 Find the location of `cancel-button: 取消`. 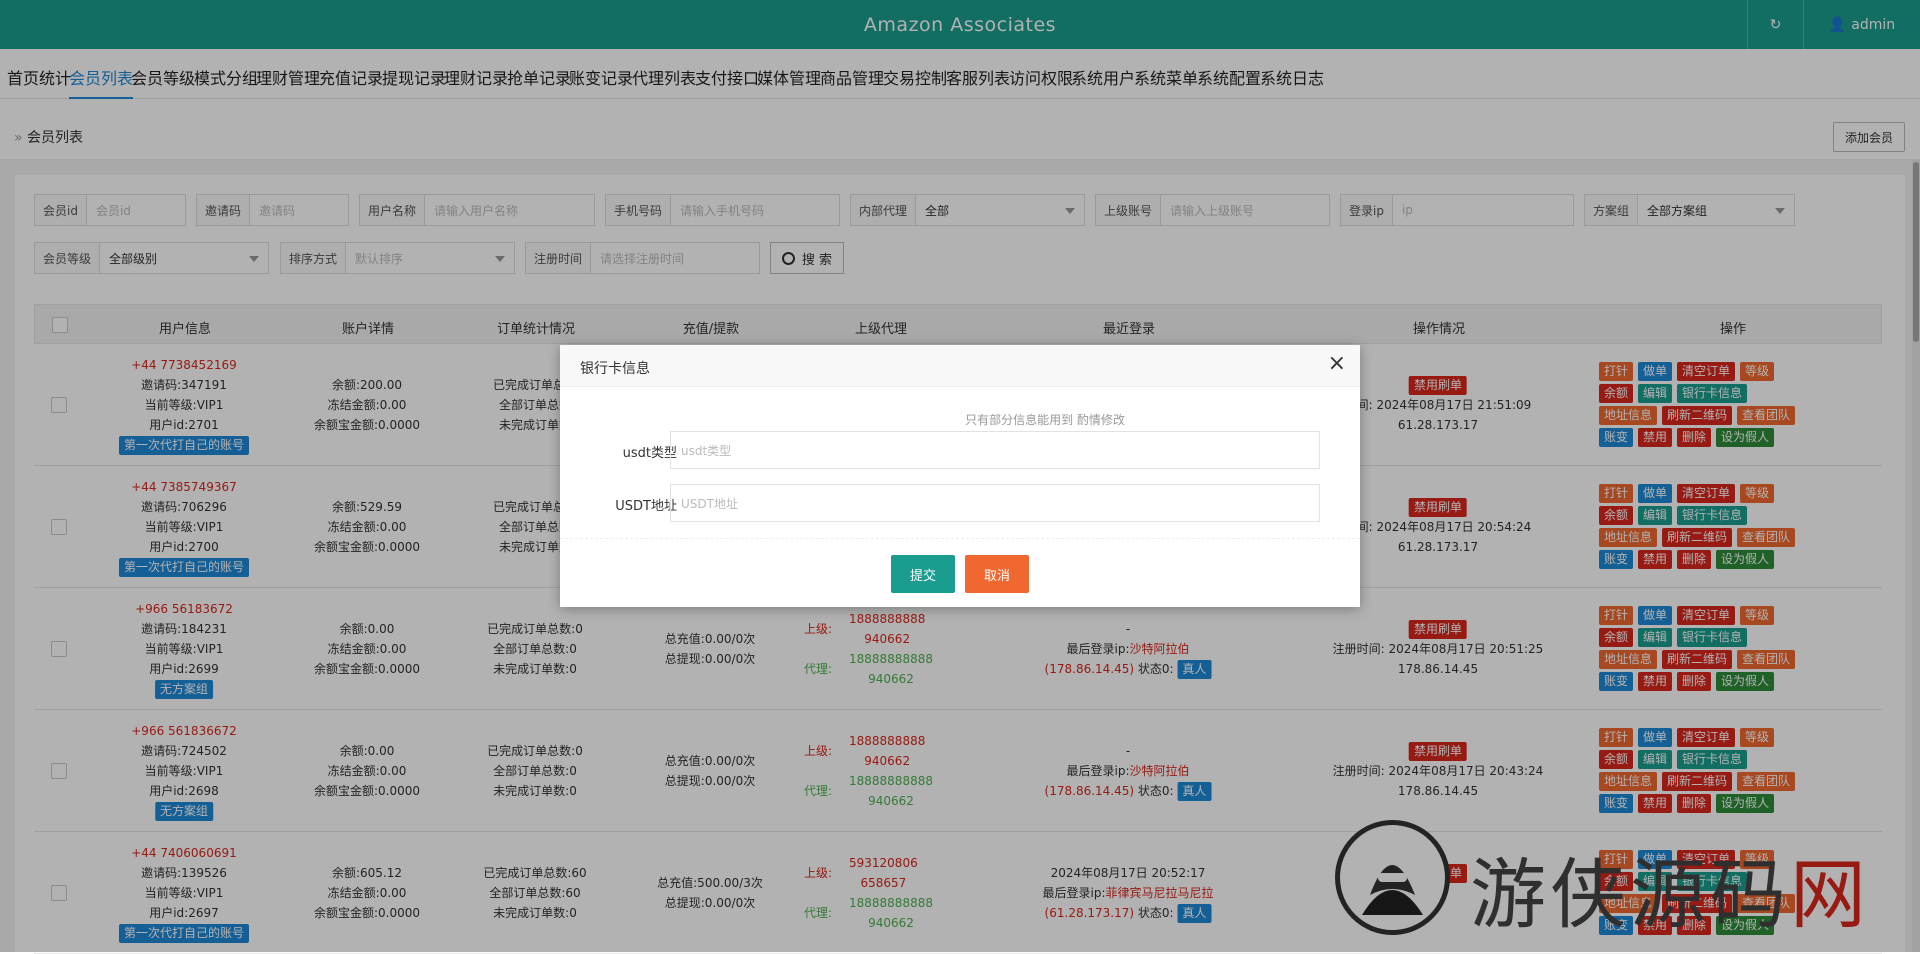

cancel-button: 取消 is located at coordinates (997, 574).